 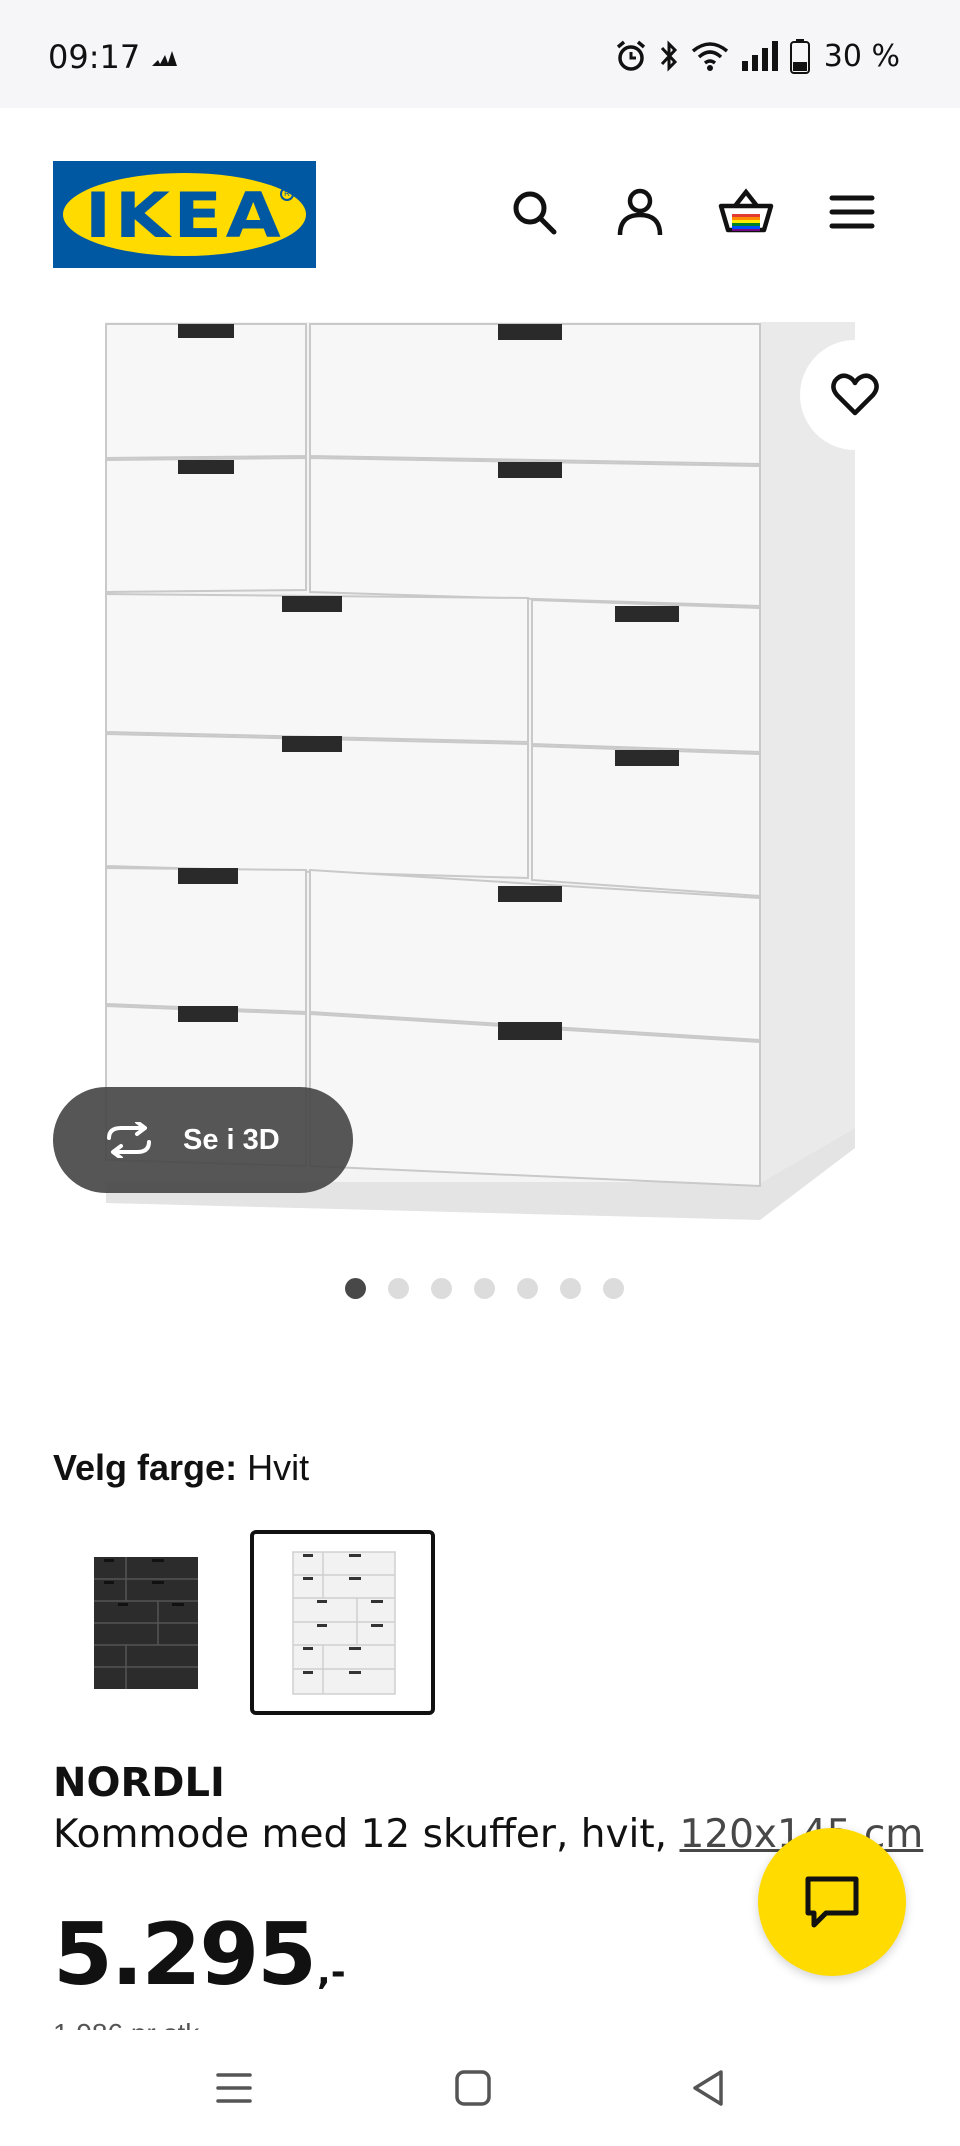 I want to click on status-icons: 30 %, so click(x=757, y=56).